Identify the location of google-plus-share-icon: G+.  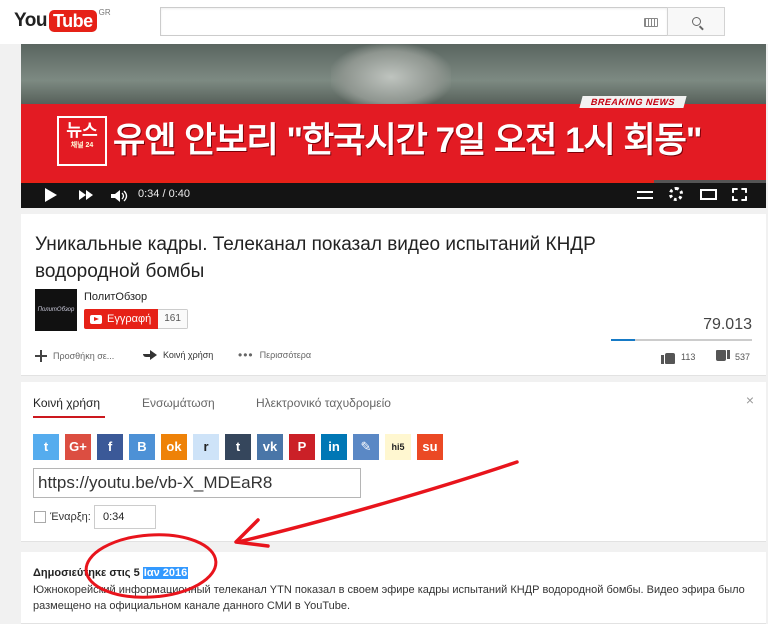
(78, 447).